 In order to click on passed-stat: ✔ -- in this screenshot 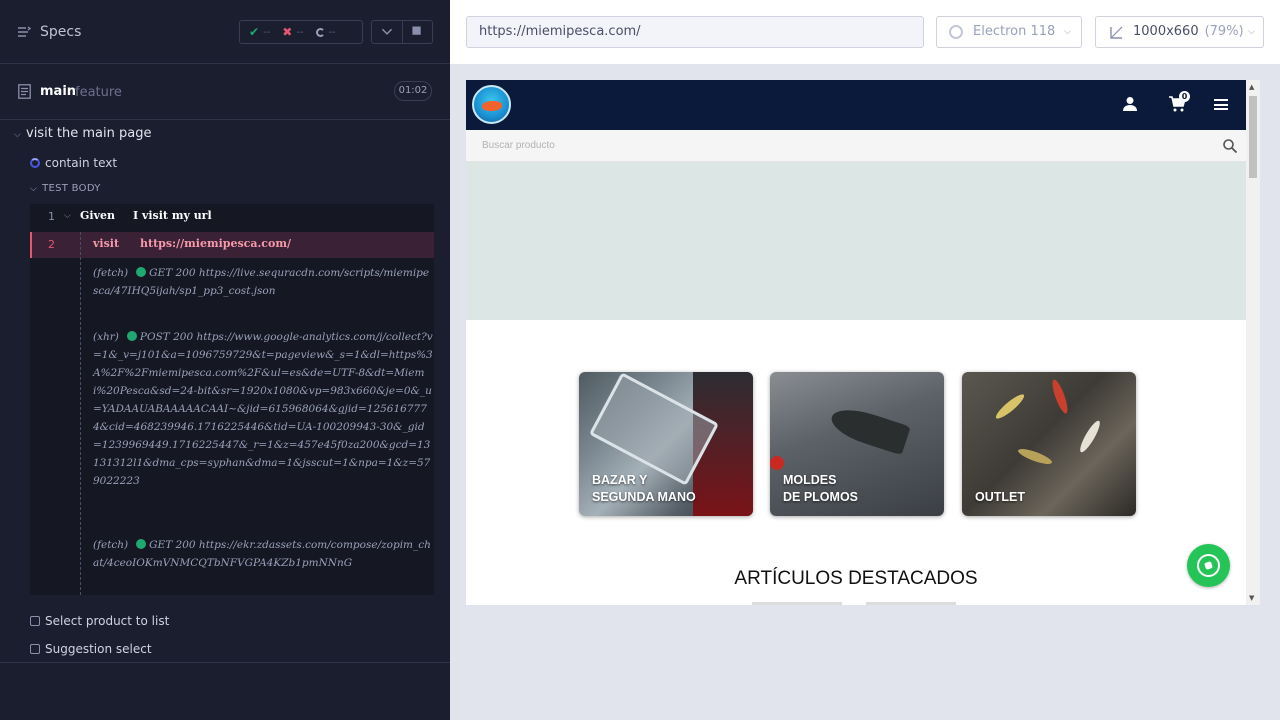, I will do `click(259, 32)`.